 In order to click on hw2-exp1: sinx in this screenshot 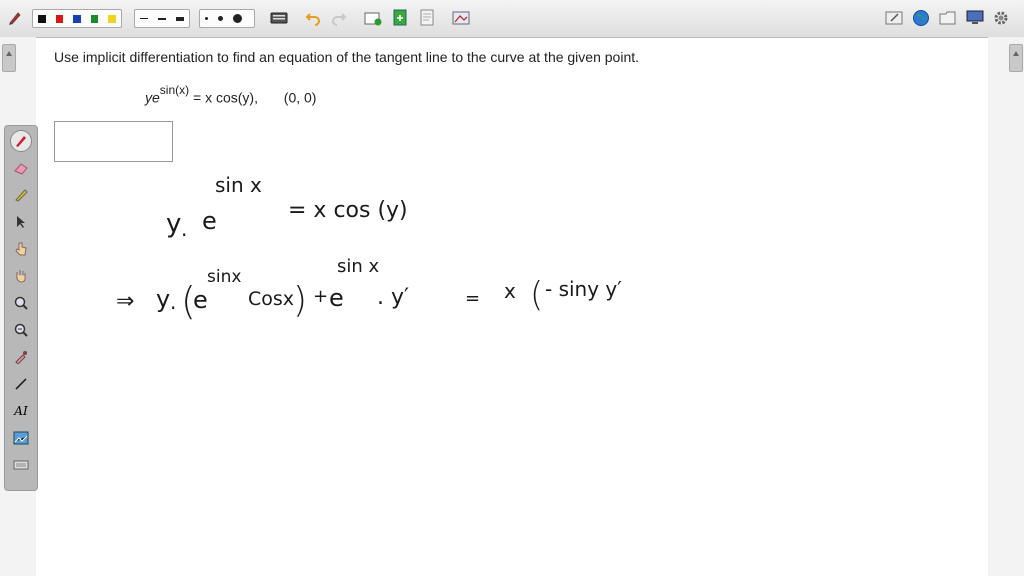, I will do `click(224, 277)`.